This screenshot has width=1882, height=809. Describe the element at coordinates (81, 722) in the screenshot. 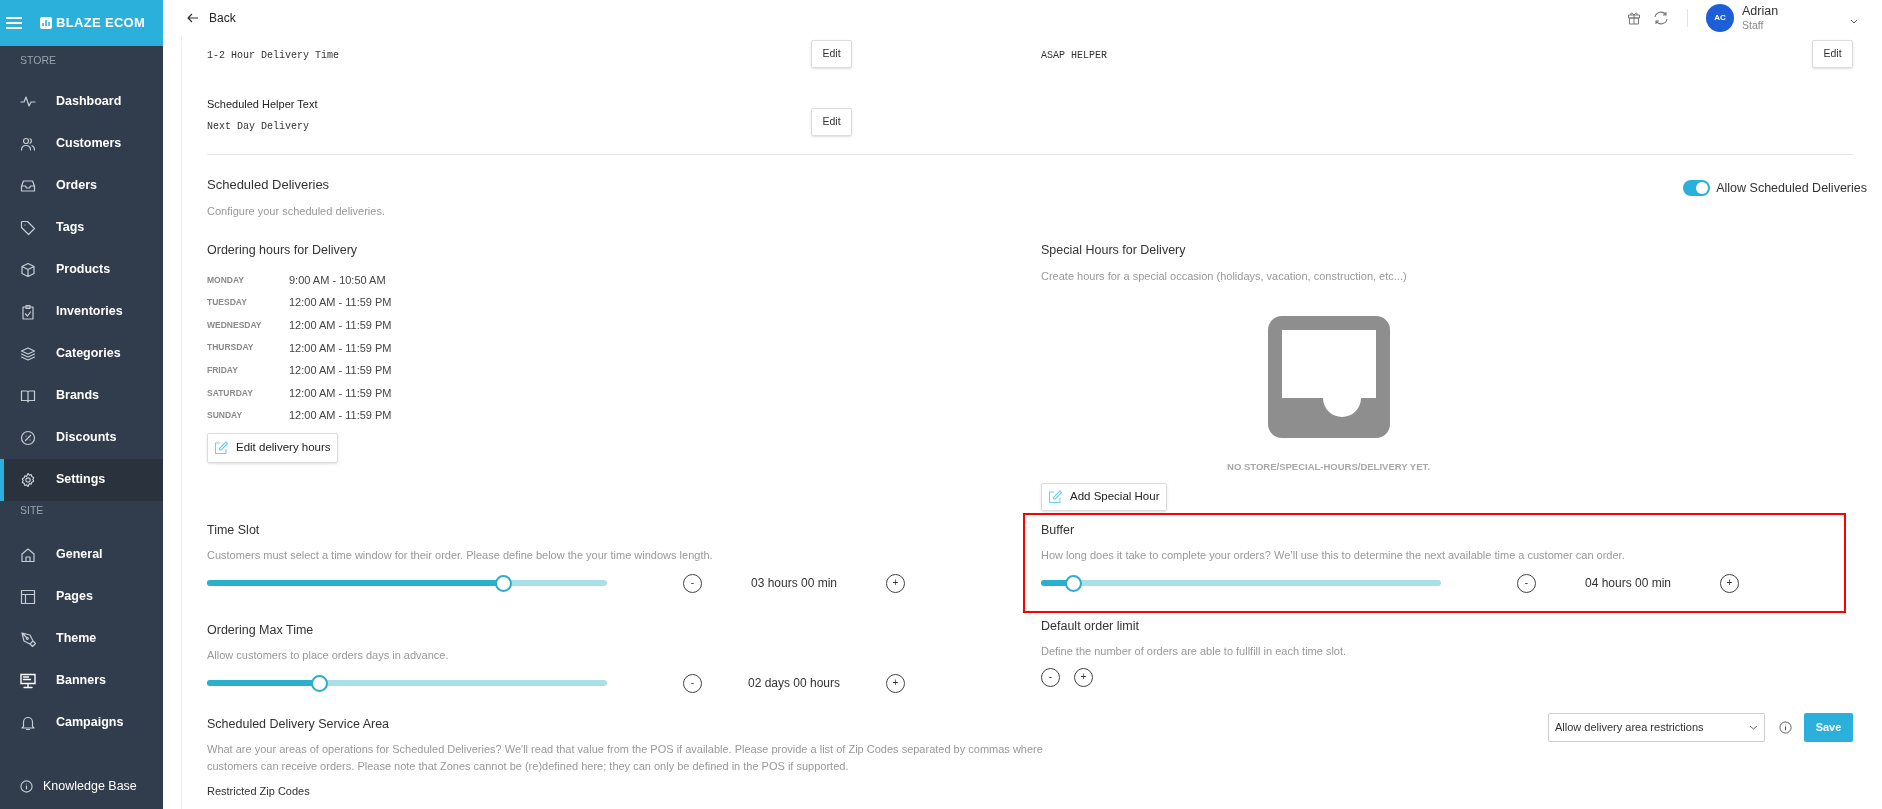

I see `sidebar-item: Campaigns` at that location.